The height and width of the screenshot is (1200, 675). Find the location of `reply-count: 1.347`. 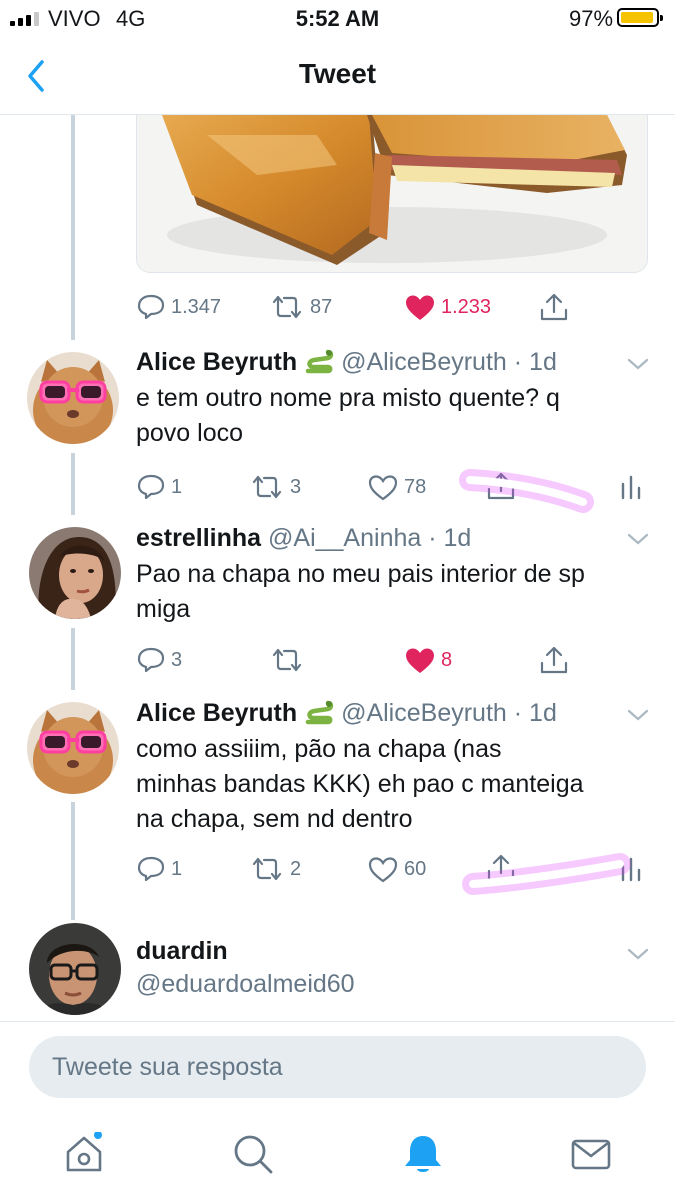

reply-count: 1.347 is located at coordinates (196, 306).